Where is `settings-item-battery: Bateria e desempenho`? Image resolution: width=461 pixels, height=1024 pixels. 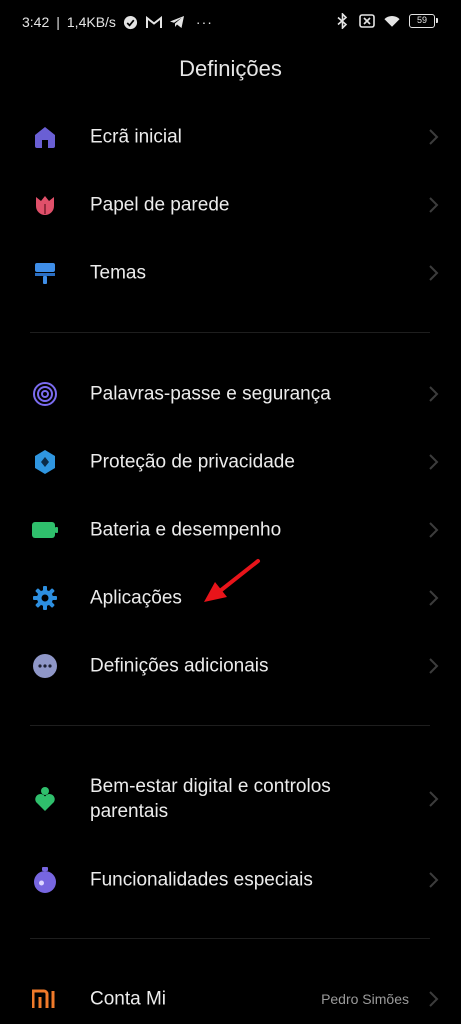
settings-item-battery: Bateria e desempenho is located at coordinates (230, 530).